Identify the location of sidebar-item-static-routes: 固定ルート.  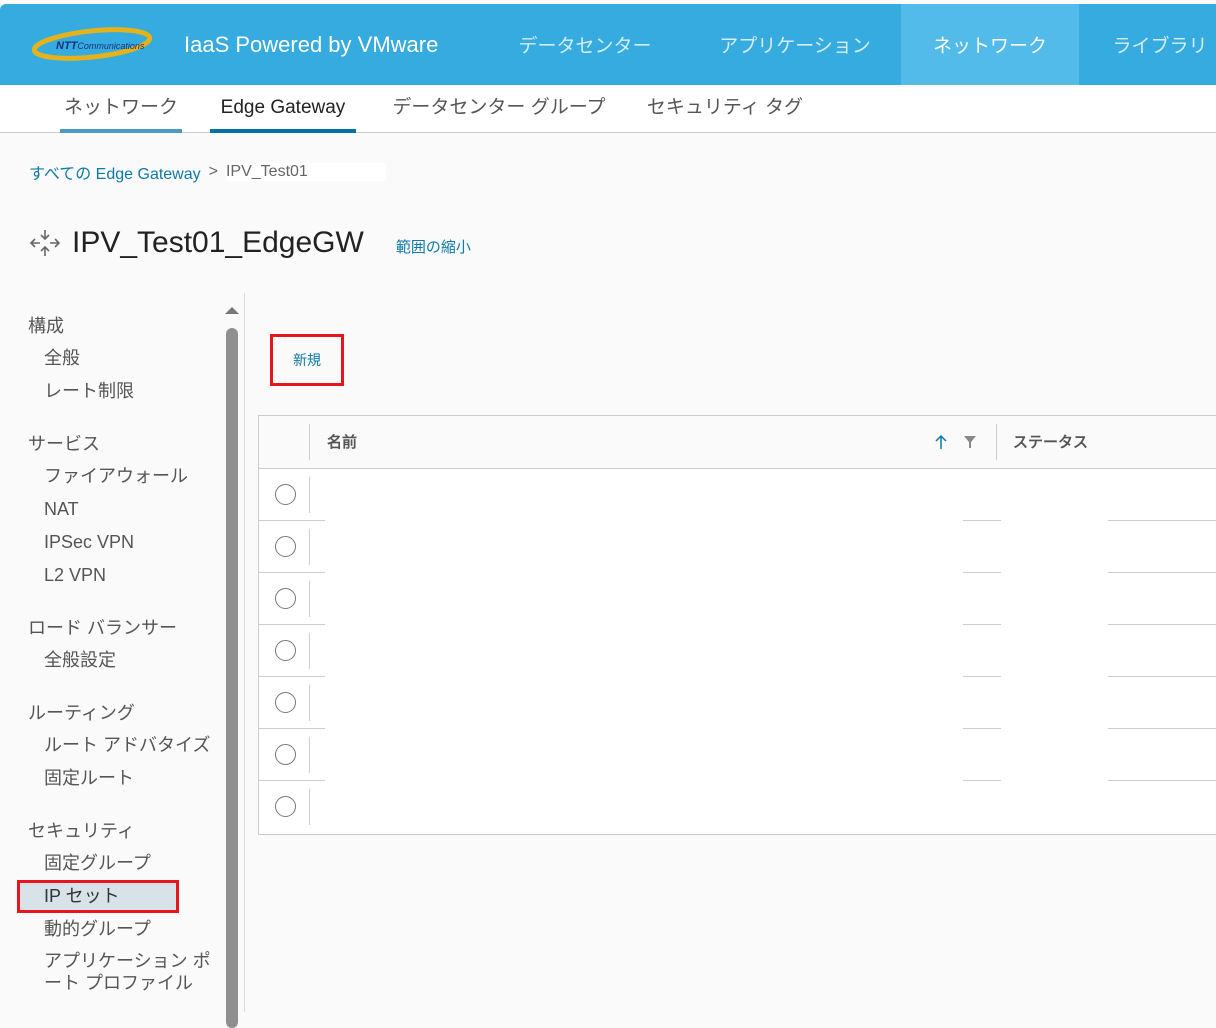
(111, 778).